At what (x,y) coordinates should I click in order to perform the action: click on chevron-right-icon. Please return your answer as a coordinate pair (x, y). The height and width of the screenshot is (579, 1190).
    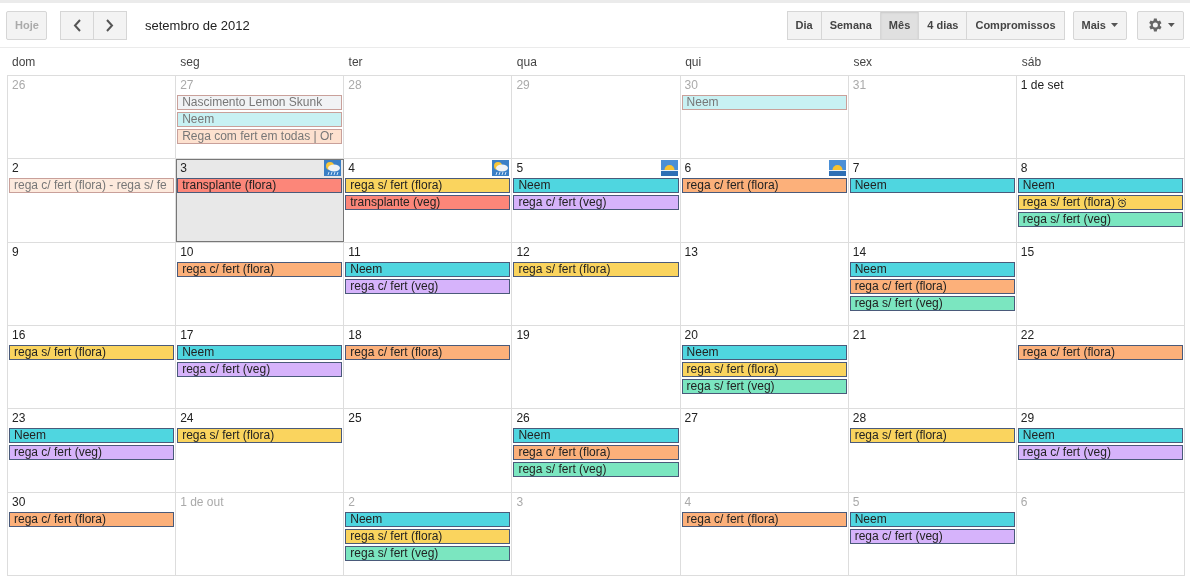
    Looking at the image, I should click on (110, 25).